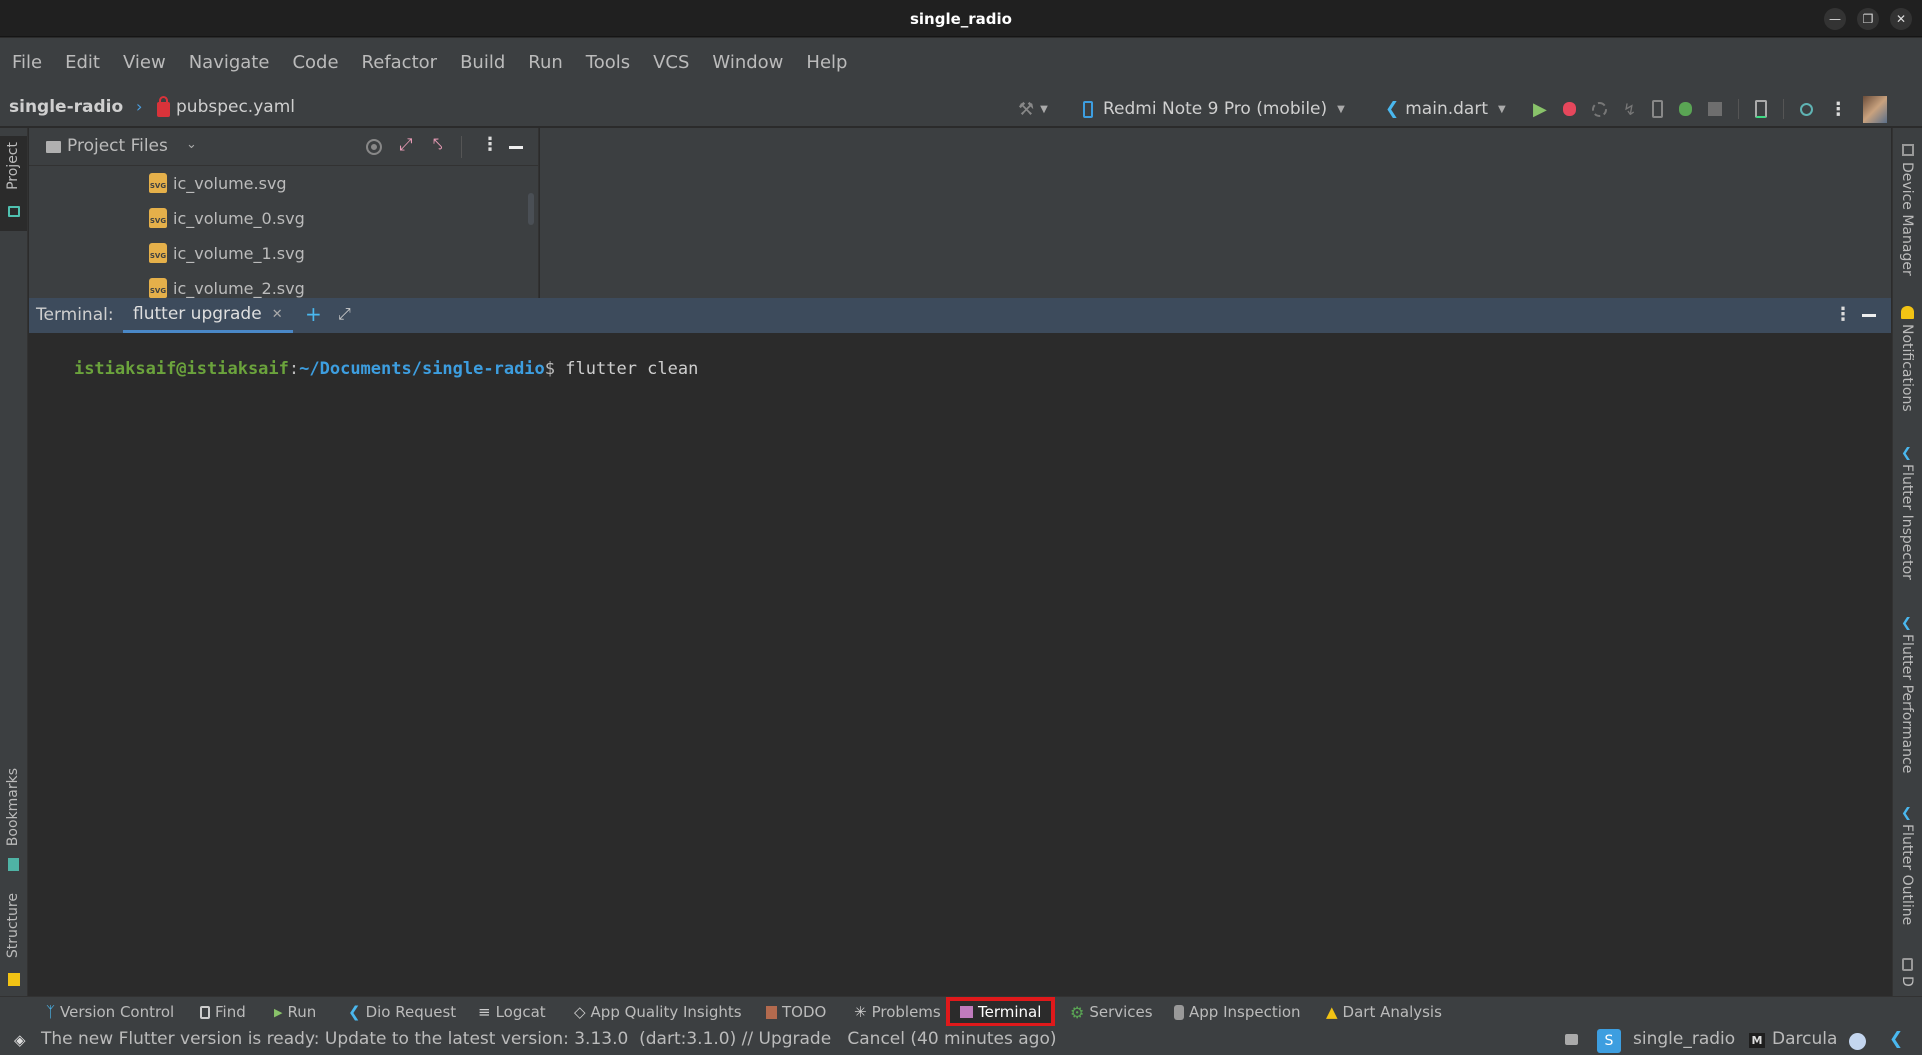  I want to click on expand-all-icon: ⤢, so click(406, 145).